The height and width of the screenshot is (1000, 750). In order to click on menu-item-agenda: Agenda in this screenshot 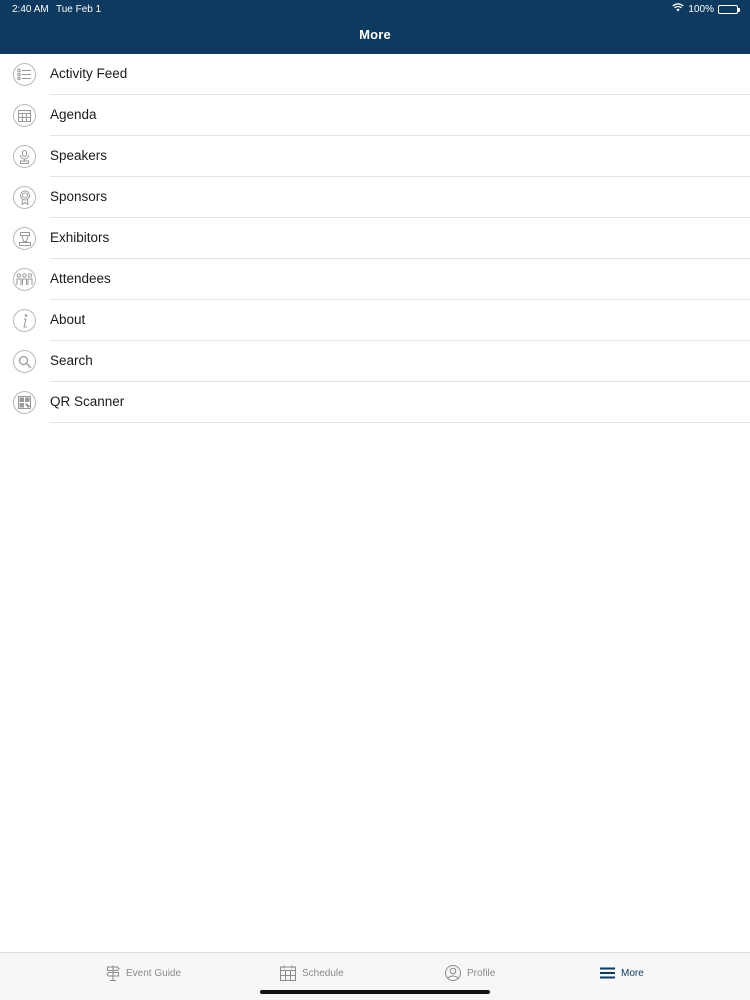, I will do `click(375, 115)`.